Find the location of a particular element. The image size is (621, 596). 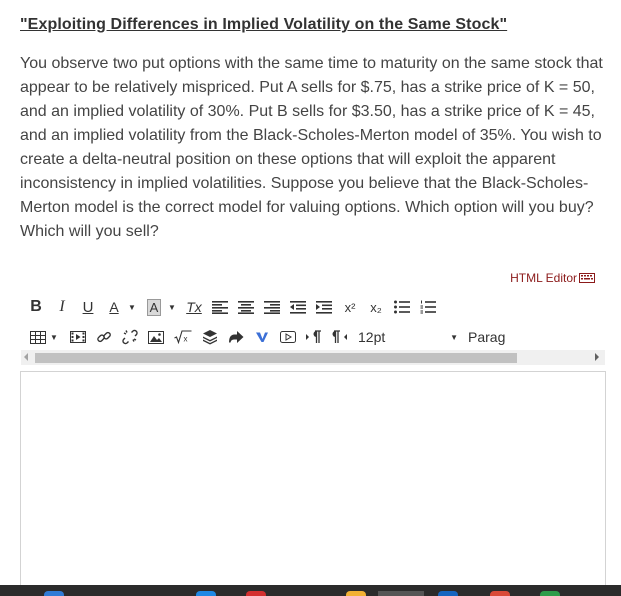

scrollbar-thumb is located at coordinates (276, 358).